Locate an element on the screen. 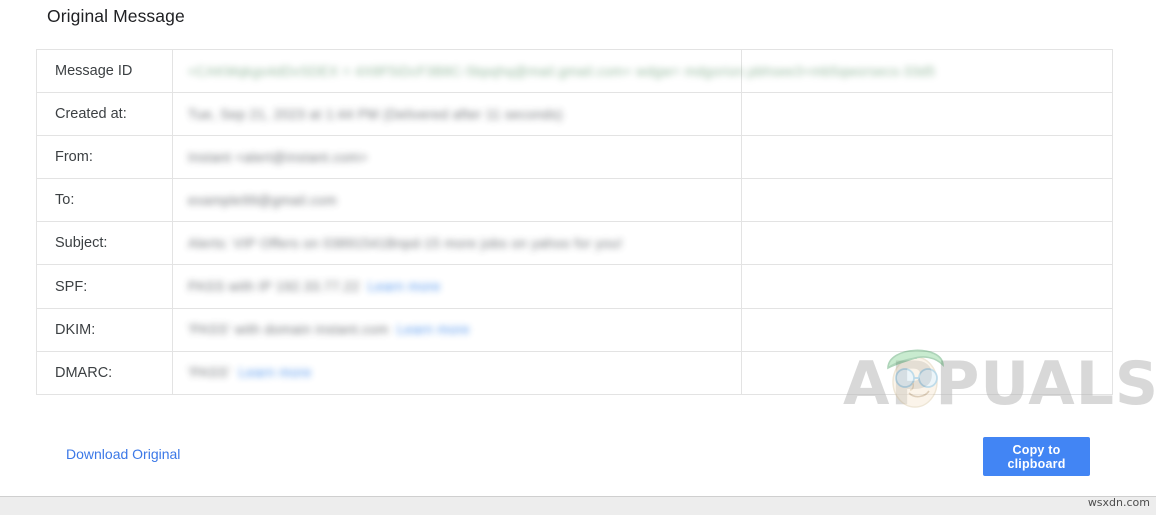  row-label: To: is located at coordinates (104, 200).